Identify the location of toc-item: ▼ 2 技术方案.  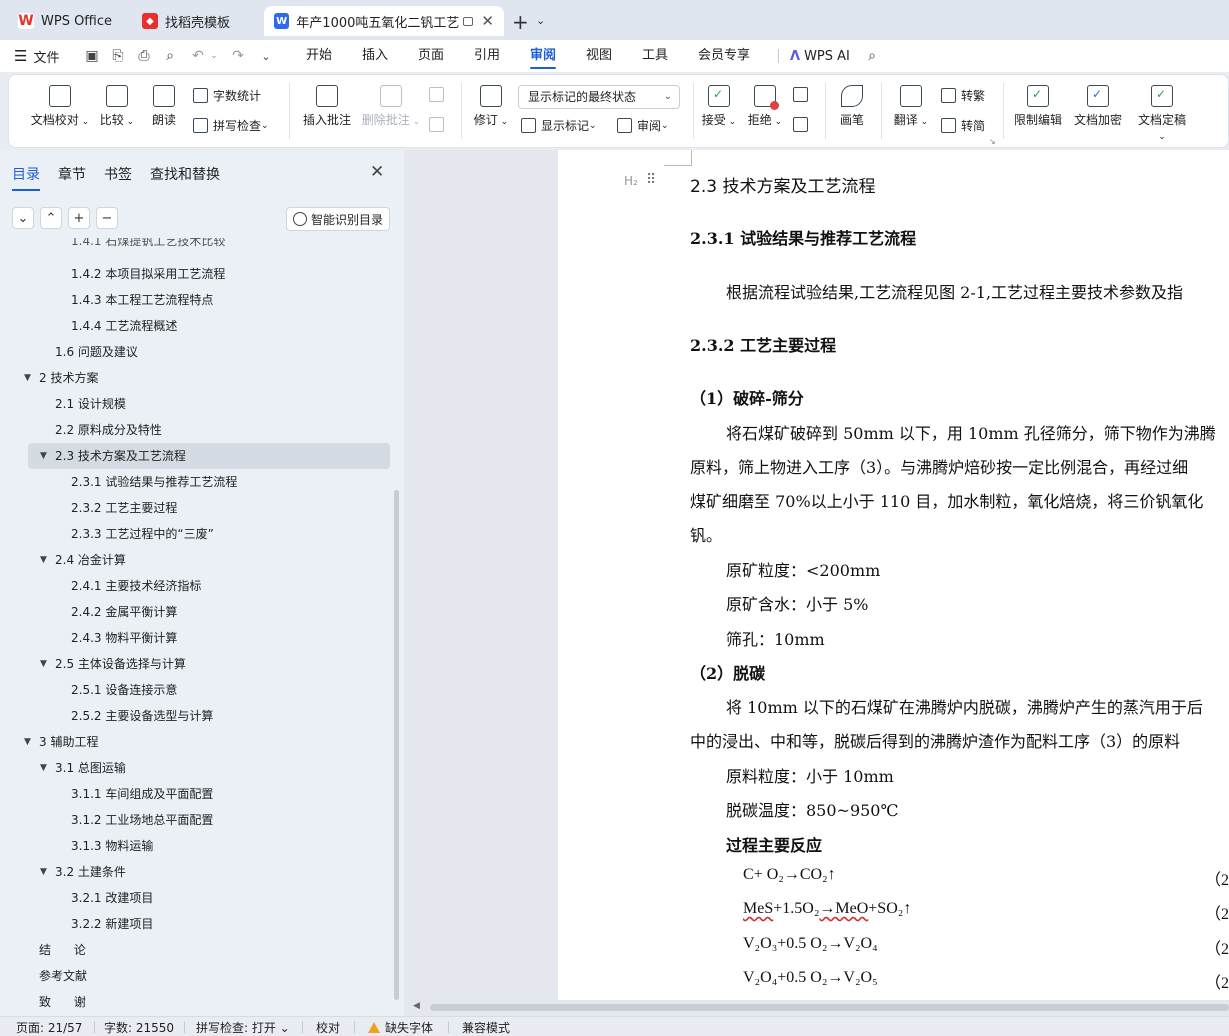
(61, 378).